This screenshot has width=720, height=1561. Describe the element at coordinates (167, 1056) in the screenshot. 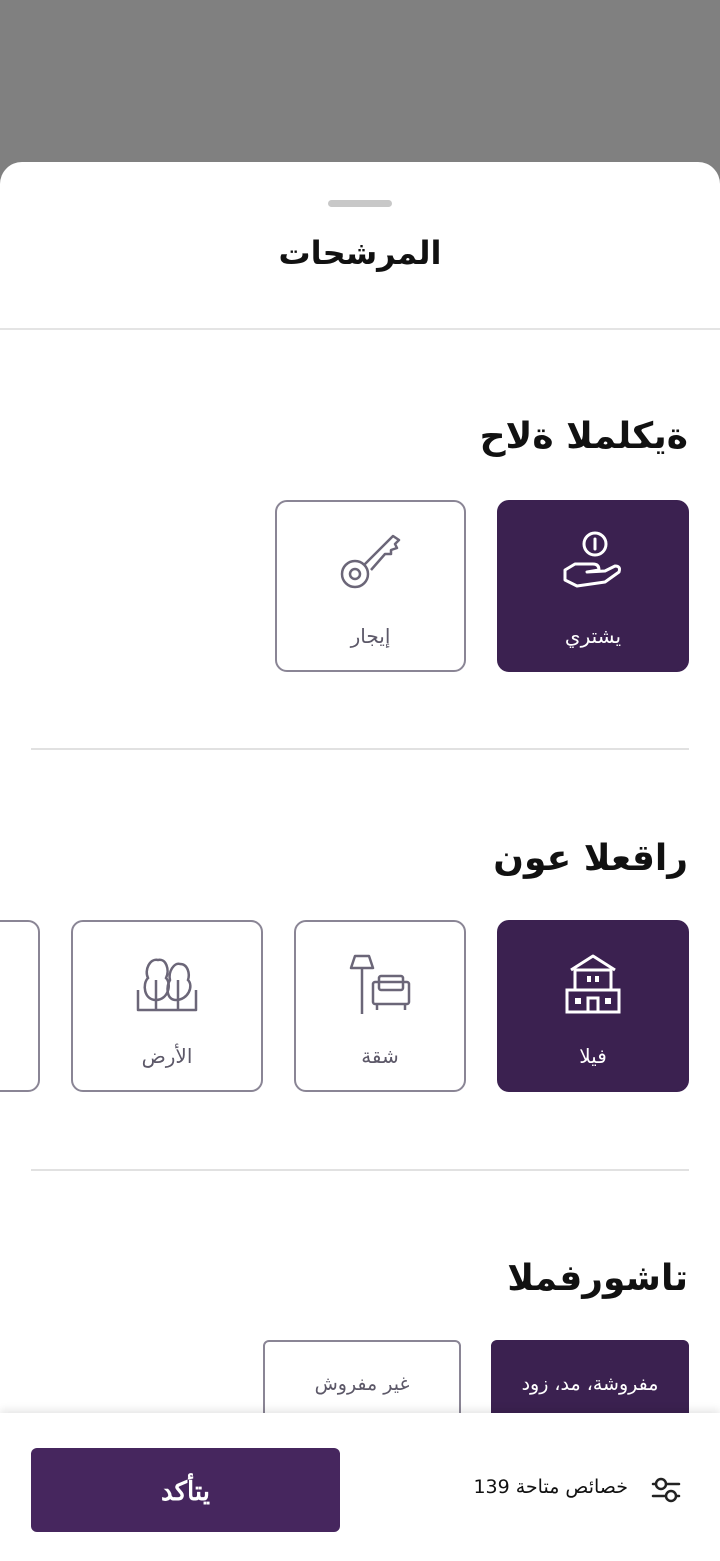

I see `option-land-label: الأرض` at that location.